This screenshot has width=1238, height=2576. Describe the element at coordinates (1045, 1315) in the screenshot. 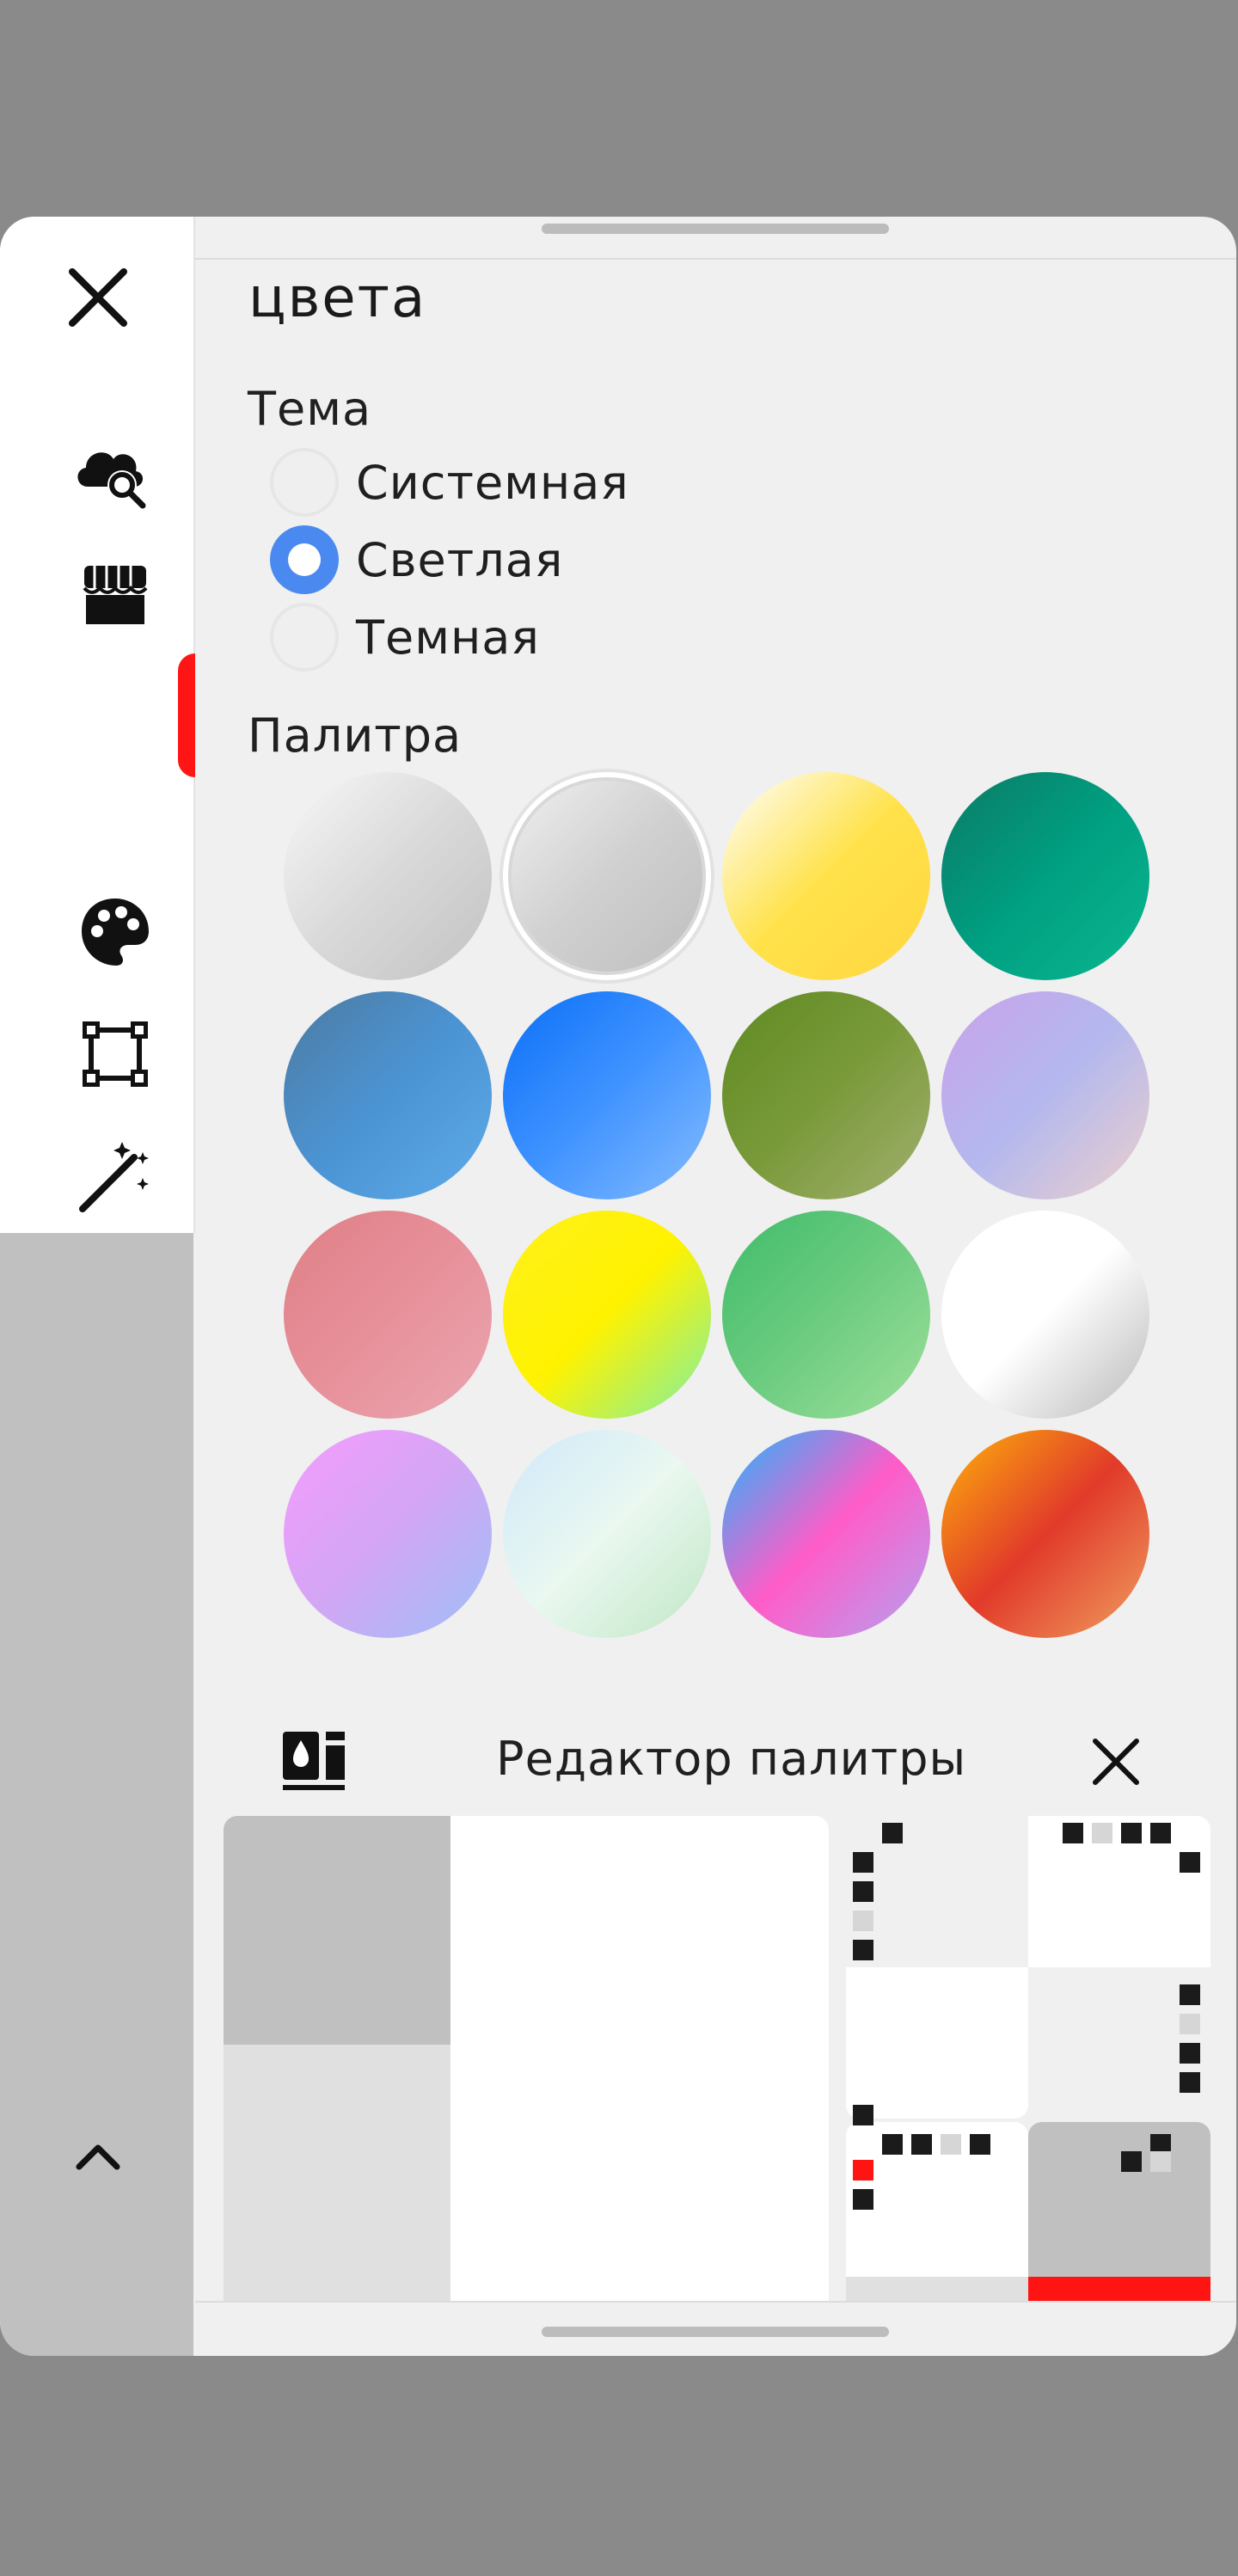

I see `palette-swatch-white` at that location.